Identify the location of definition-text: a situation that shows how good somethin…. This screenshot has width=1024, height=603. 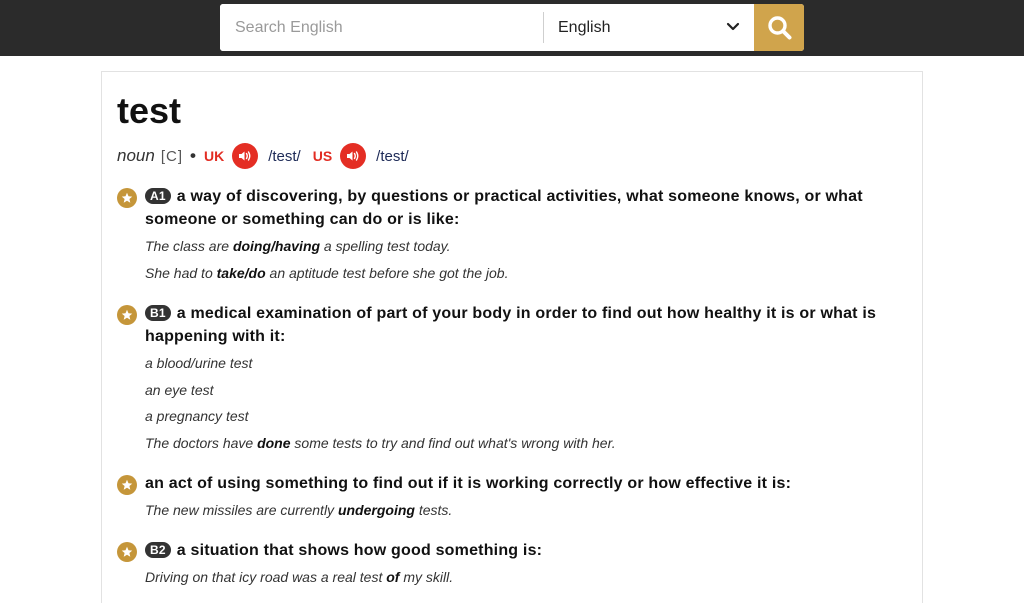
(359, 550).